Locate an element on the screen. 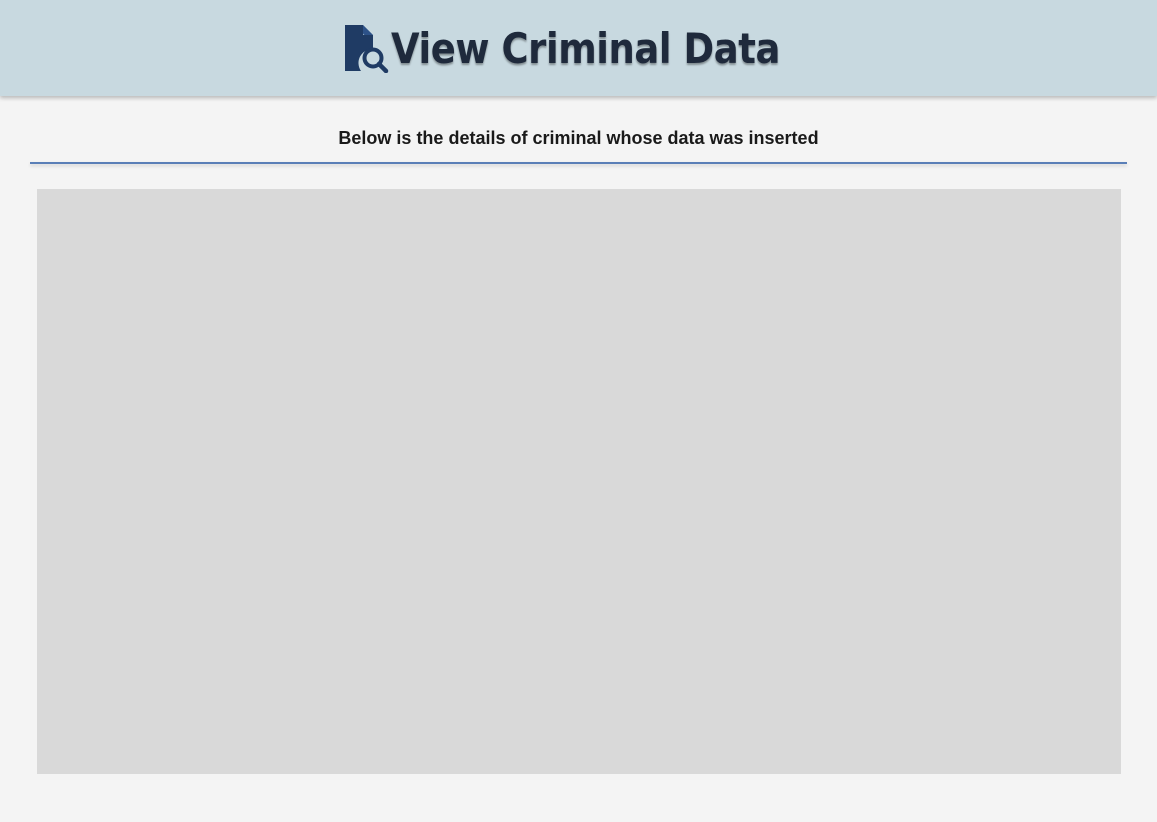  header-title-group: View Criminal Data is located at coordinates (588, 48).